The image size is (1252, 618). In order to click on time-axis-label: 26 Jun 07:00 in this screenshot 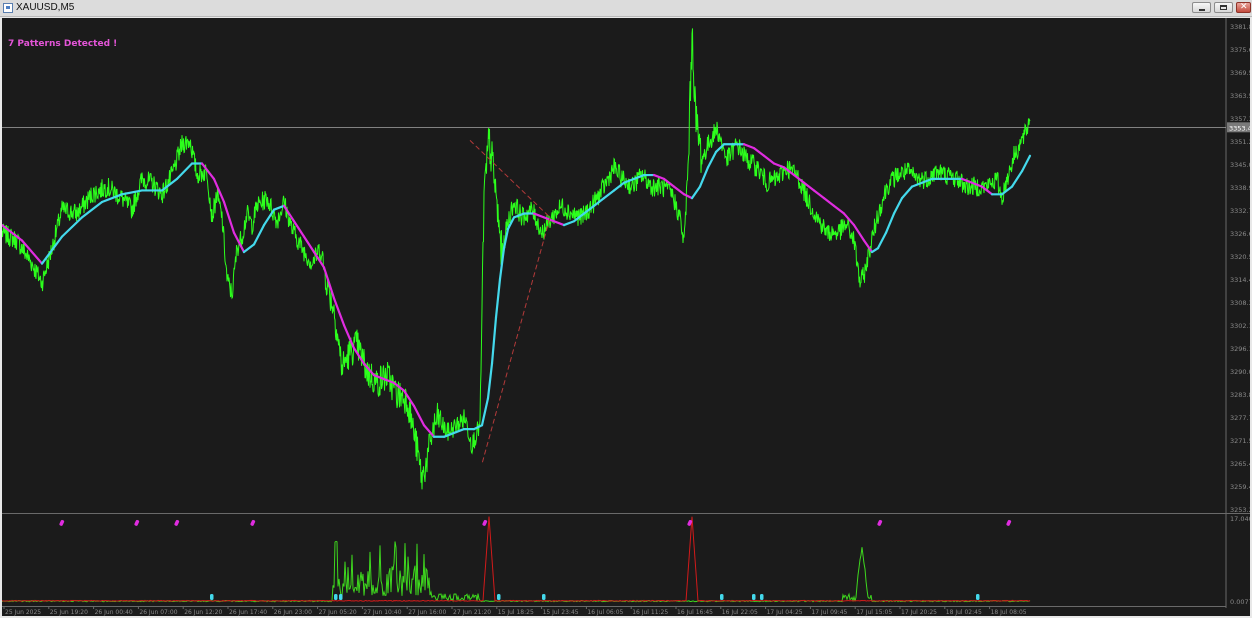, I will do `click(158, 612)`.